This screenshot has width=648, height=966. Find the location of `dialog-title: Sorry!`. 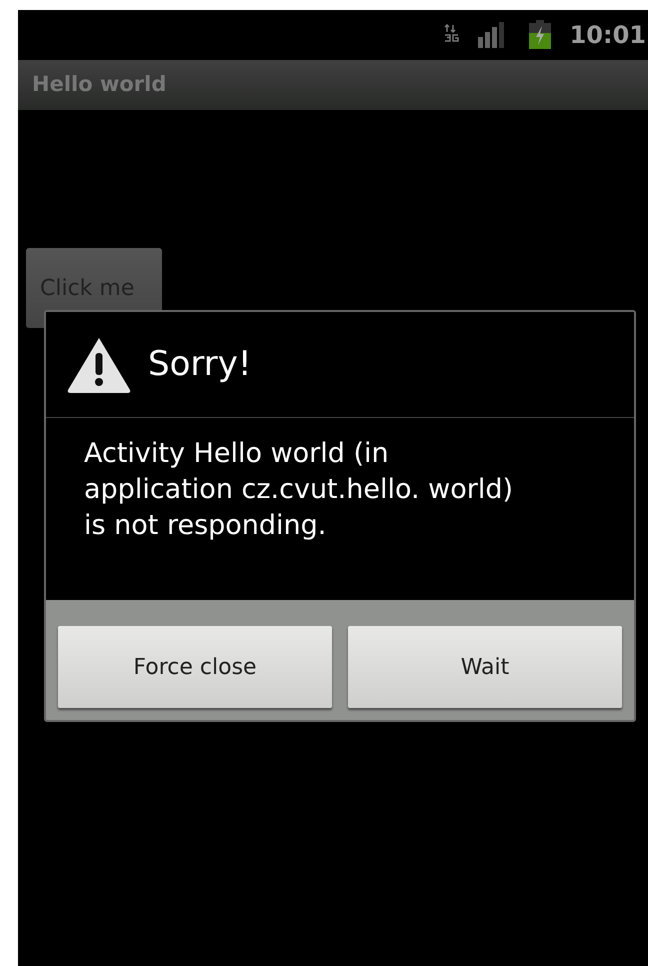

dialog-title: Sorry! is located at coordinates (200, 364).